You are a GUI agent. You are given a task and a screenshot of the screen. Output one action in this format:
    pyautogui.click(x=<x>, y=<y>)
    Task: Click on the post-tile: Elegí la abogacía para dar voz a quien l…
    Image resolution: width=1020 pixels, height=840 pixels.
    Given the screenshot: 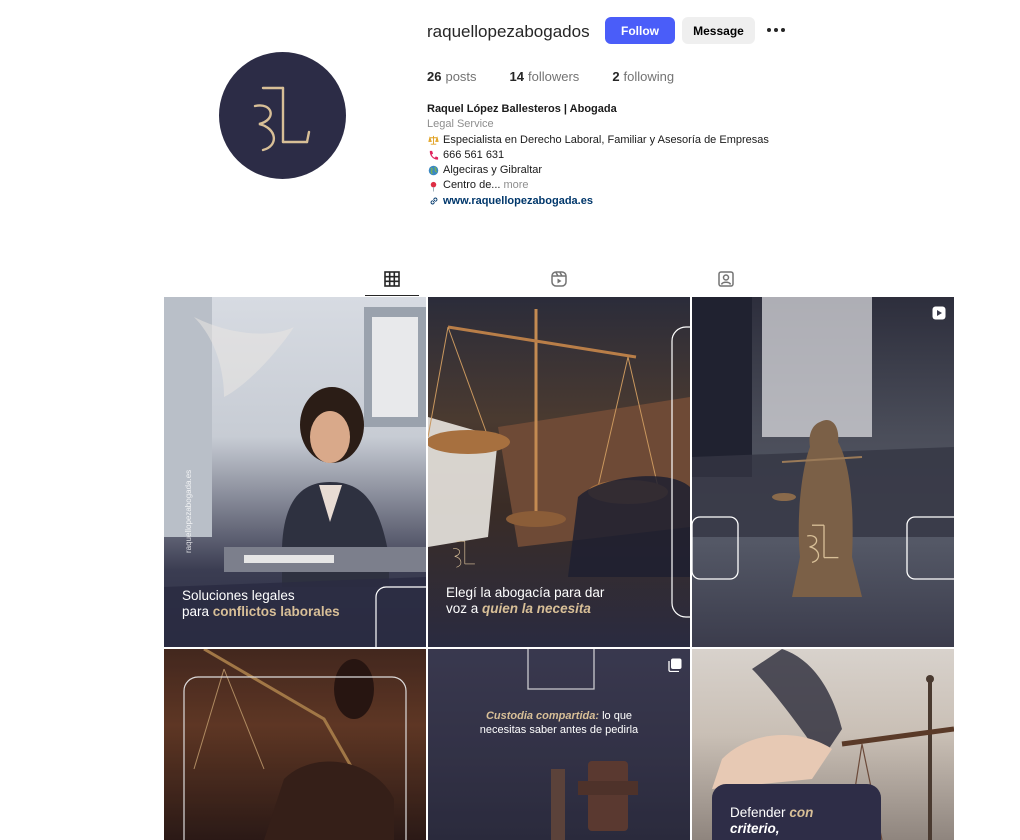 What is the action you would take?
    pyautogui.click(x=559, y=472)
    